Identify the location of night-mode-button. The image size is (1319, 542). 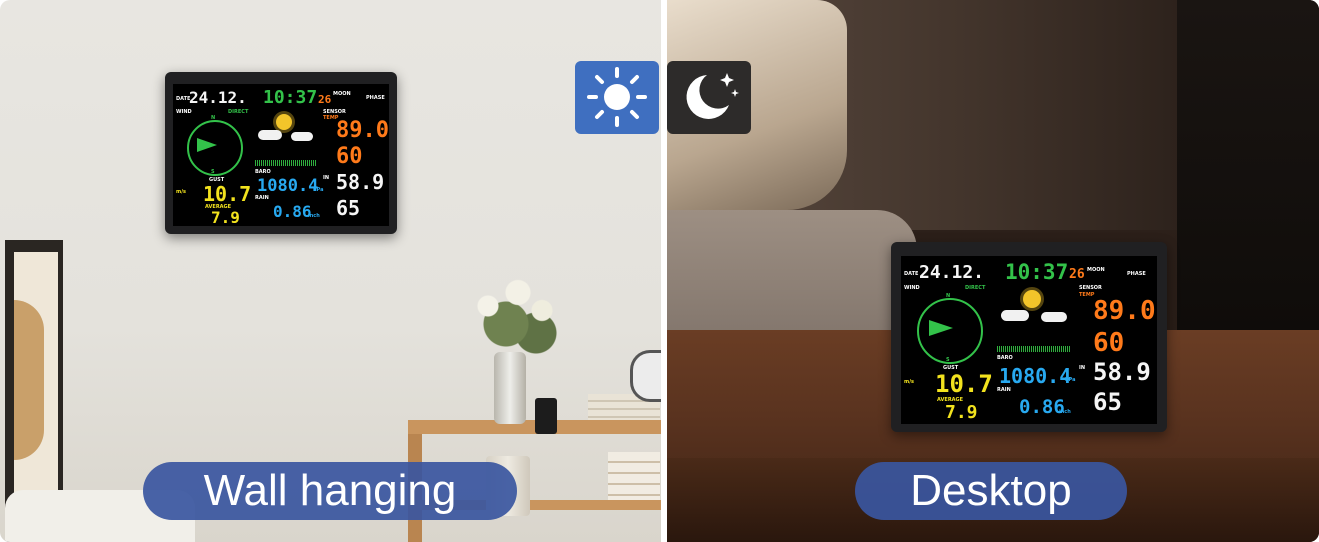
(709, 97).